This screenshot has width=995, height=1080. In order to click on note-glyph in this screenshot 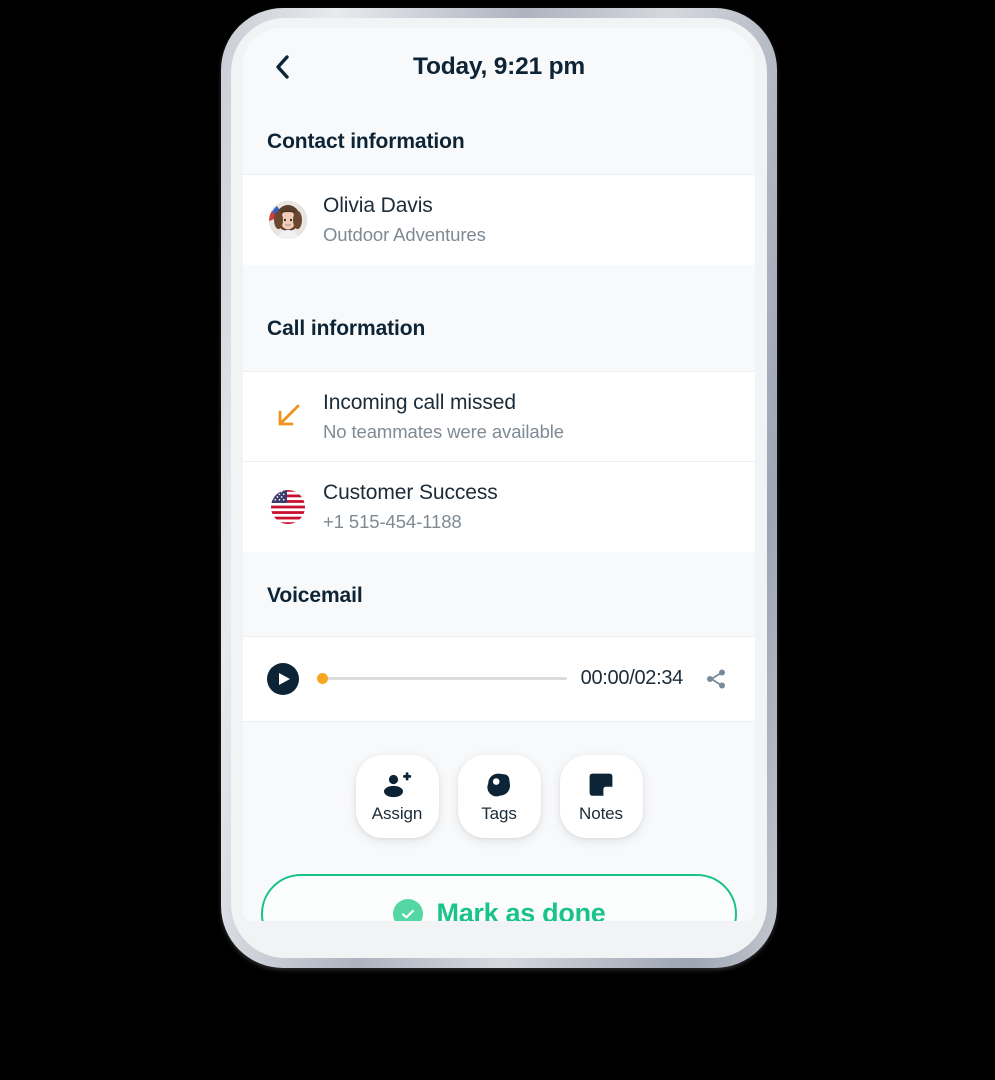, I will do `click(601, 784)`.